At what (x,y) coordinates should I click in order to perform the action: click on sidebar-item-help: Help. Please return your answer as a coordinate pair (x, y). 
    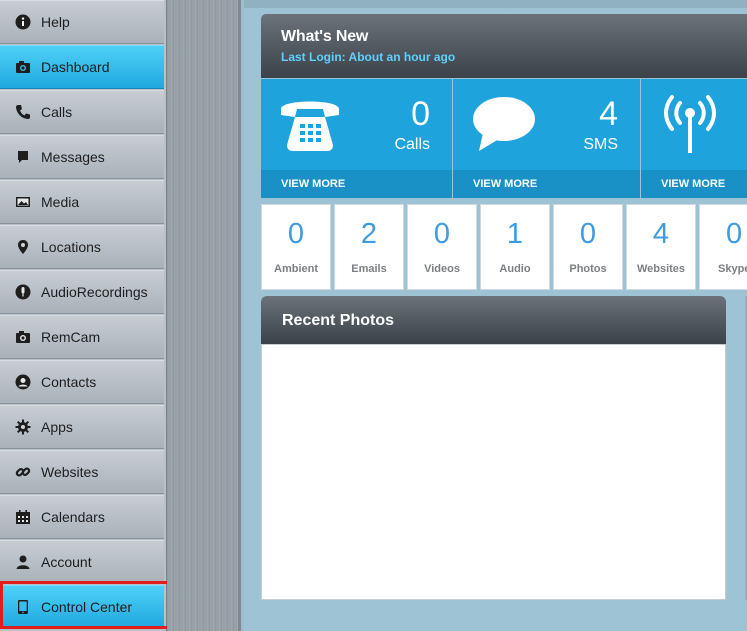
    Looking at the image, I should click on (82, 22).